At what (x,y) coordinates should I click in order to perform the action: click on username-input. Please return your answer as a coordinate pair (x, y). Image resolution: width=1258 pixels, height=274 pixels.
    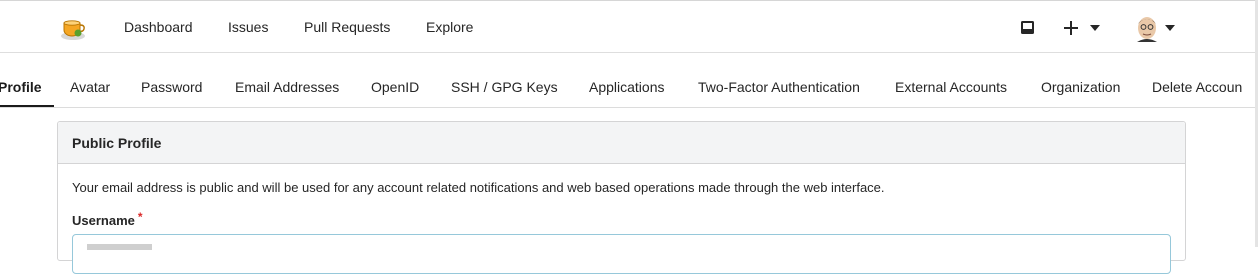
    Looking at the image, I should click on (621, 254).